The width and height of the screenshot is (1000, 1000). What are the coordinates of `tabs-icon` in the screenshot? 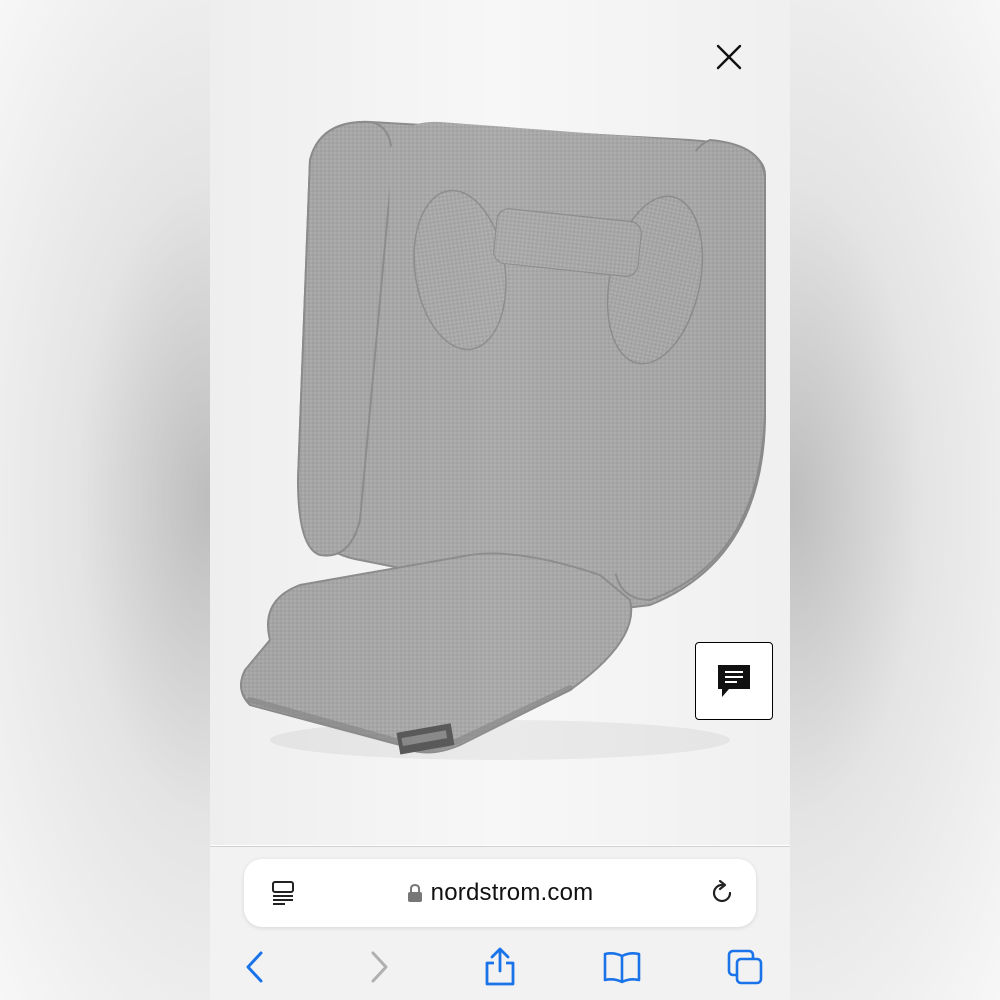 It's located at (745, 967).